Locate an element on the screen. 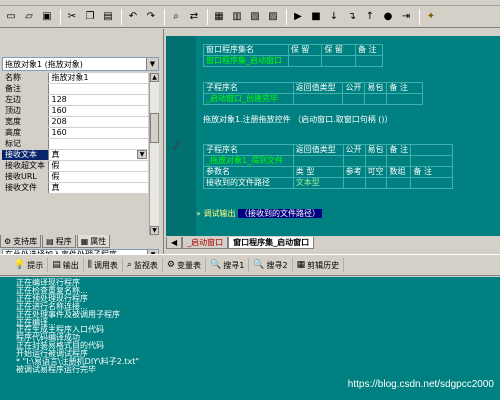 The width and height of the screenshot is (500, 400). property-row: 左边 128 is located at coordinates (75, 100).